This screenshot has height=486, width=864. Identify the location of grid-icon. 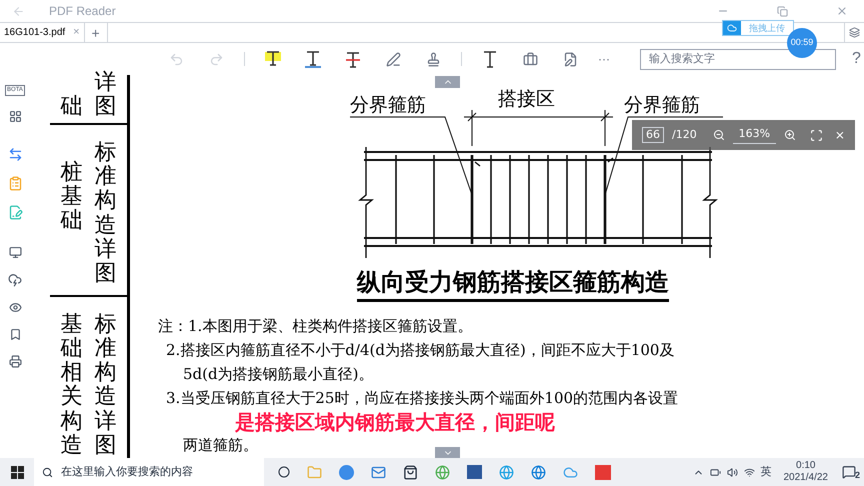
(15, 116).